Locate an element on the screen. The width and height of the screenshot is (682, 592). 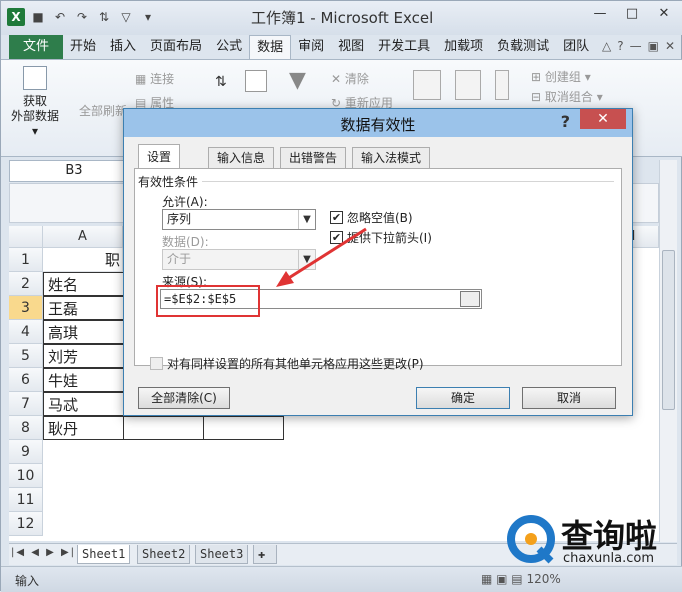
dialog-close-icon: ✕ is located at coordinates (603, 119).